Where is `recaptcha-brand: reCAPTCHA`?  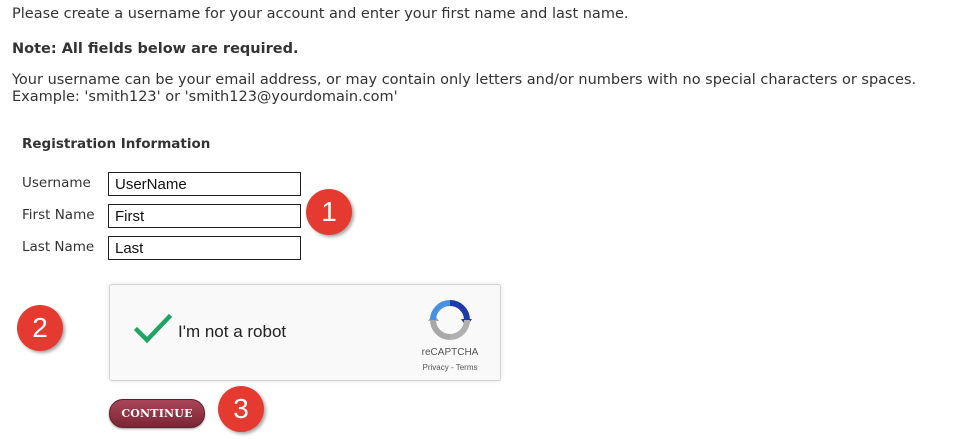 recaptcha-brand: reCAPTCHA is located at coordinates (450, 352).